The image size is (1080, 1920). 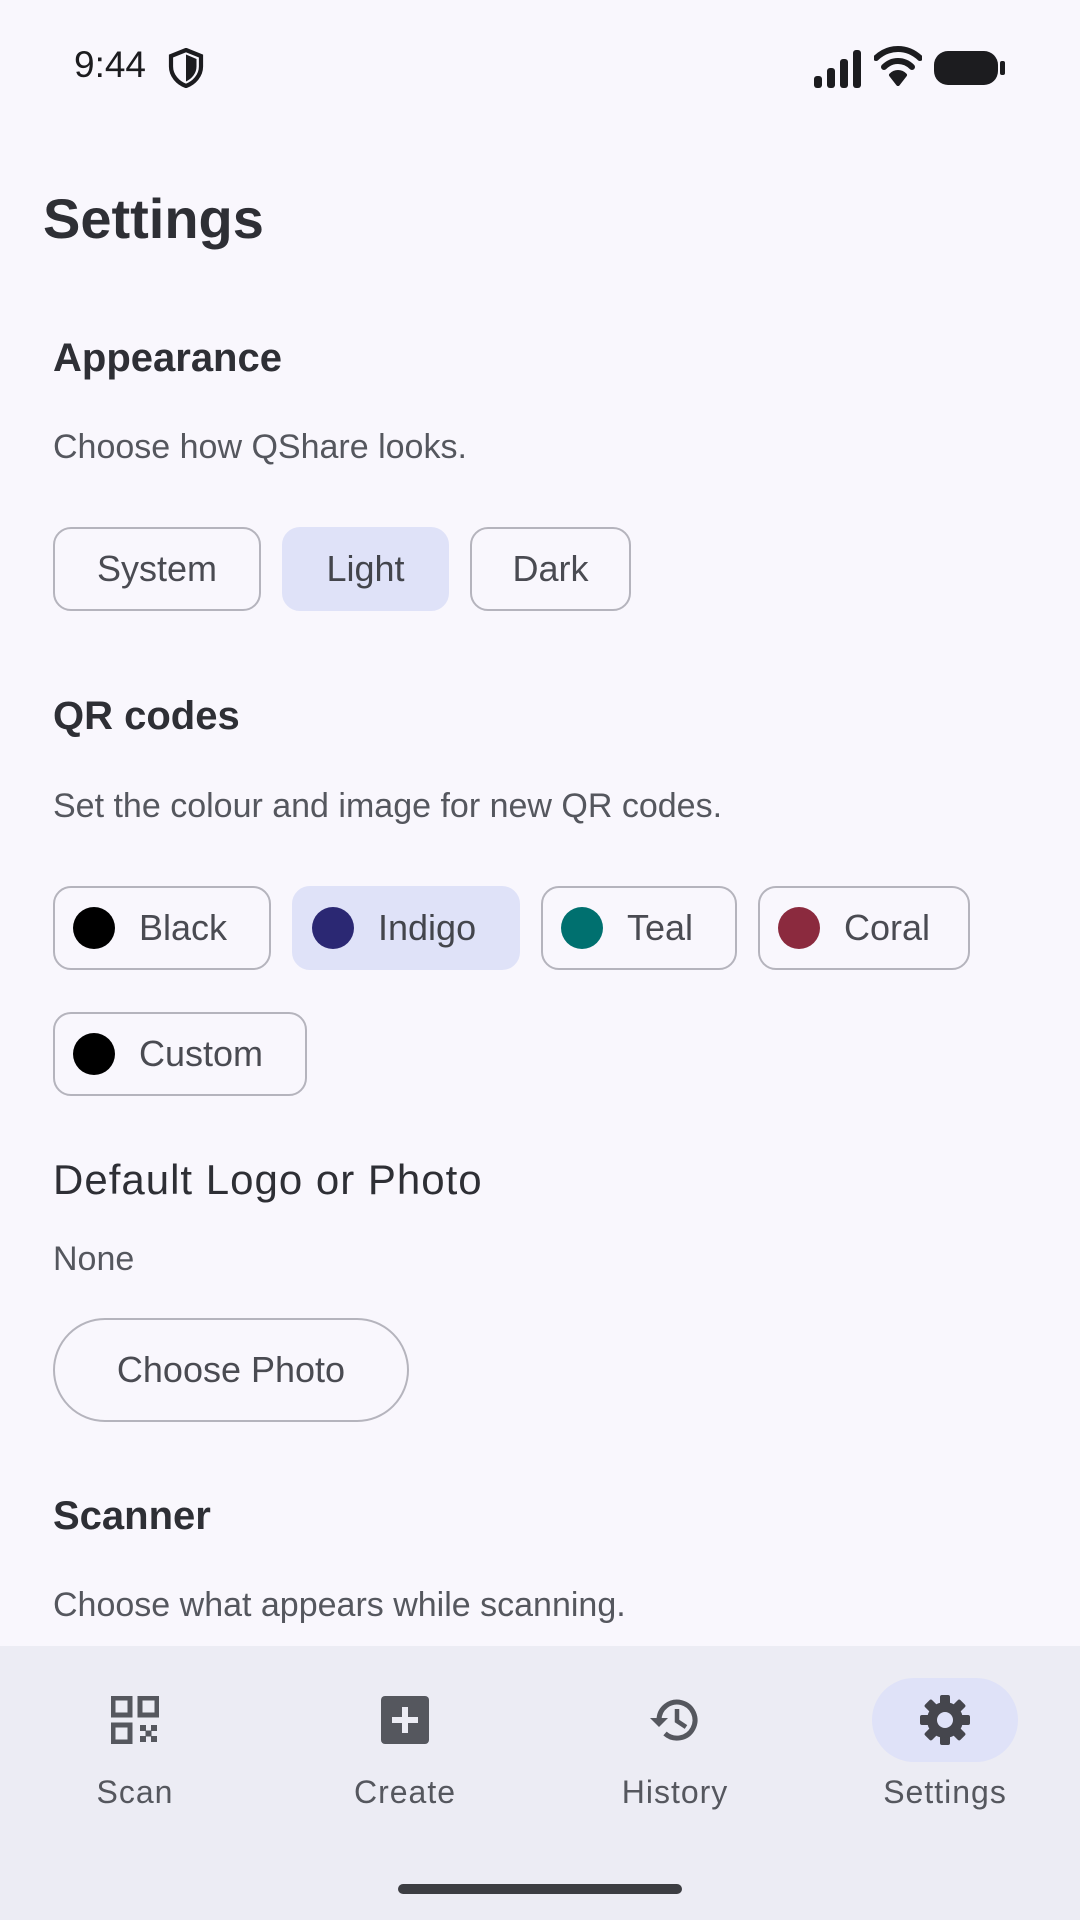 What do you see at coordinates (110, 64) in the screenshot?
I see `status-time: 9:44` at bounding box center [110, 64].